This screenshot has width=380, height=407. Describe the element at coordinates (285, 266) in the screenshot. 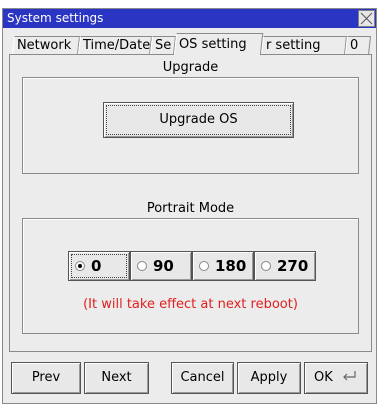

I see `portrait-option-270: 270` at that location.